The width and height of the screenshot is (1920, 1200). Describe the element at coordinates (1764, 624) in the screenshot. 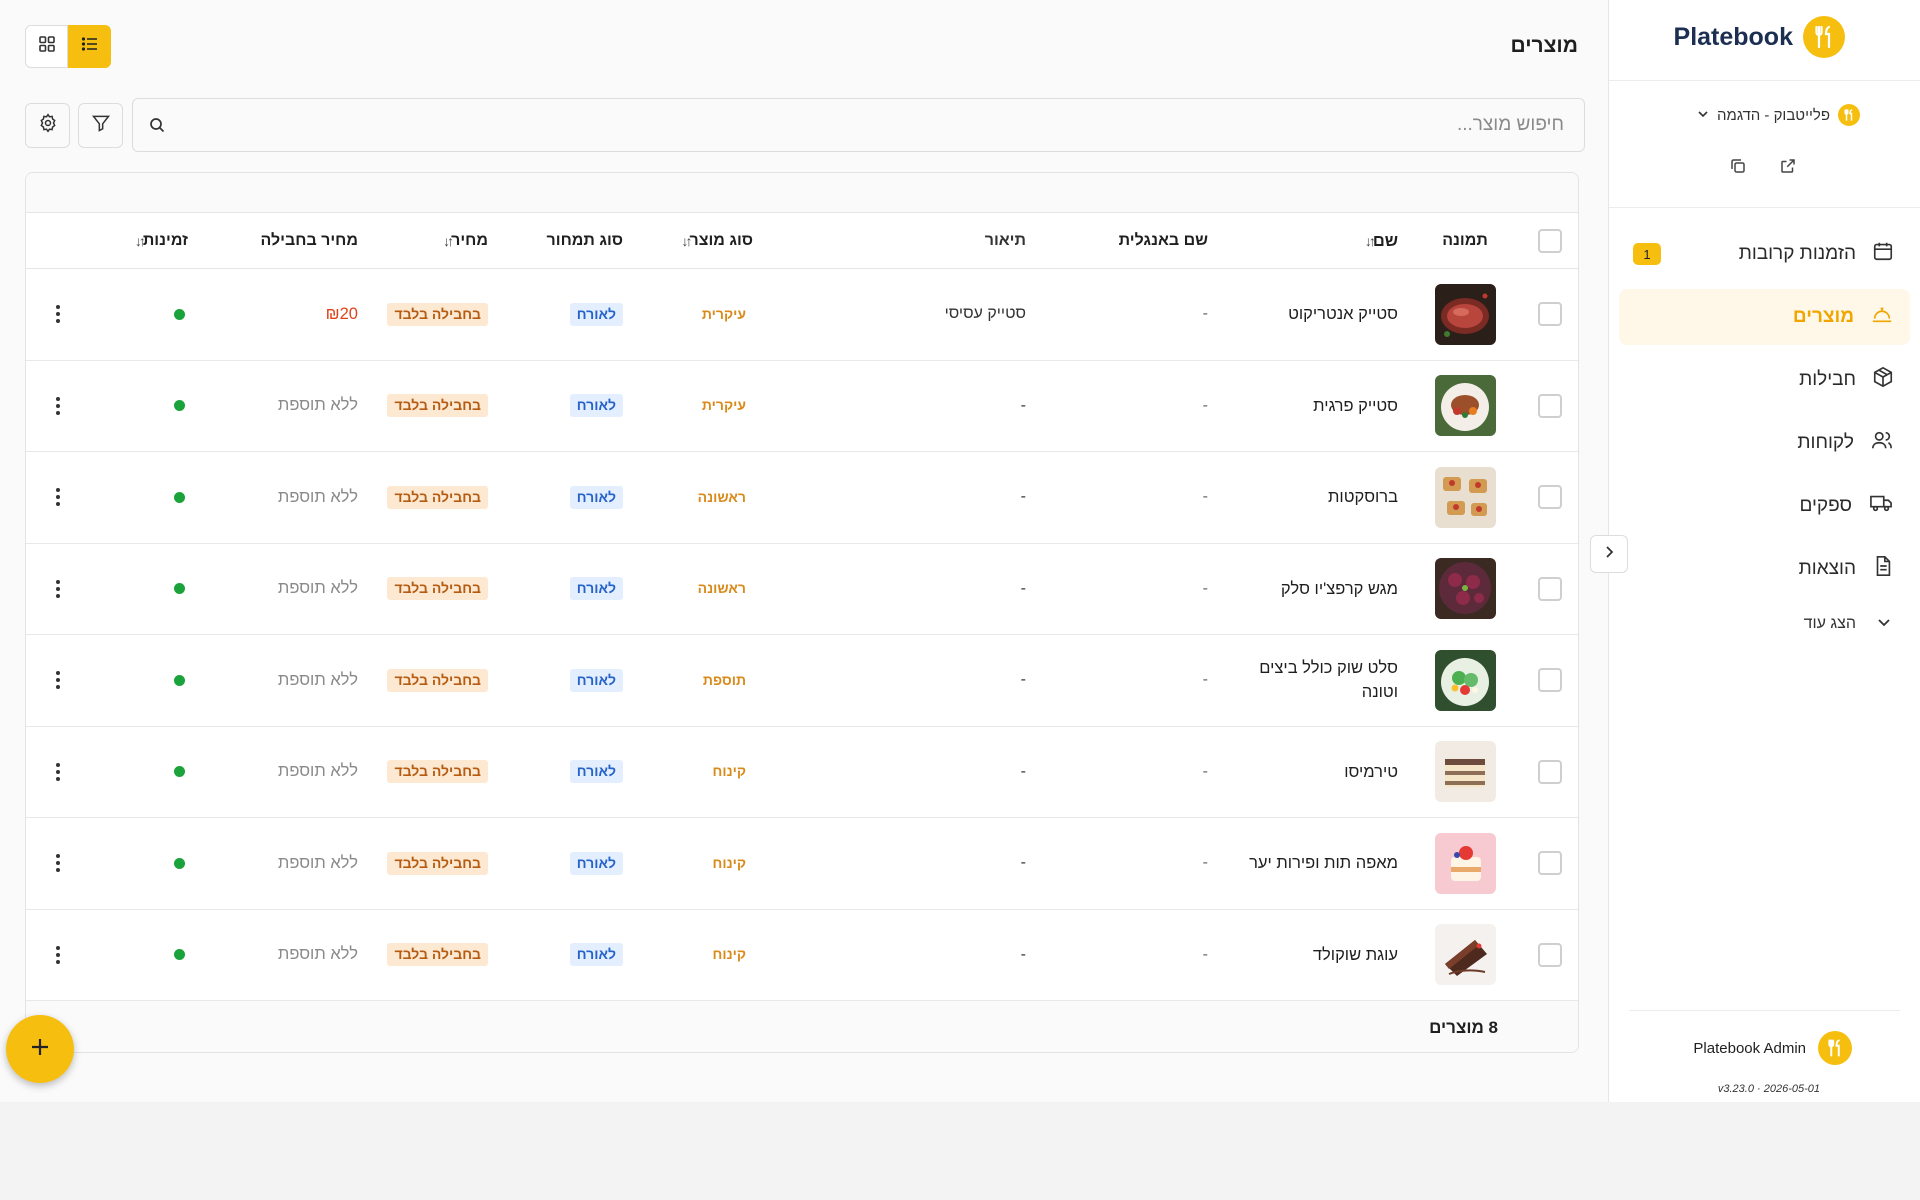

I see `show-more-button: הצג עוד` at that location.